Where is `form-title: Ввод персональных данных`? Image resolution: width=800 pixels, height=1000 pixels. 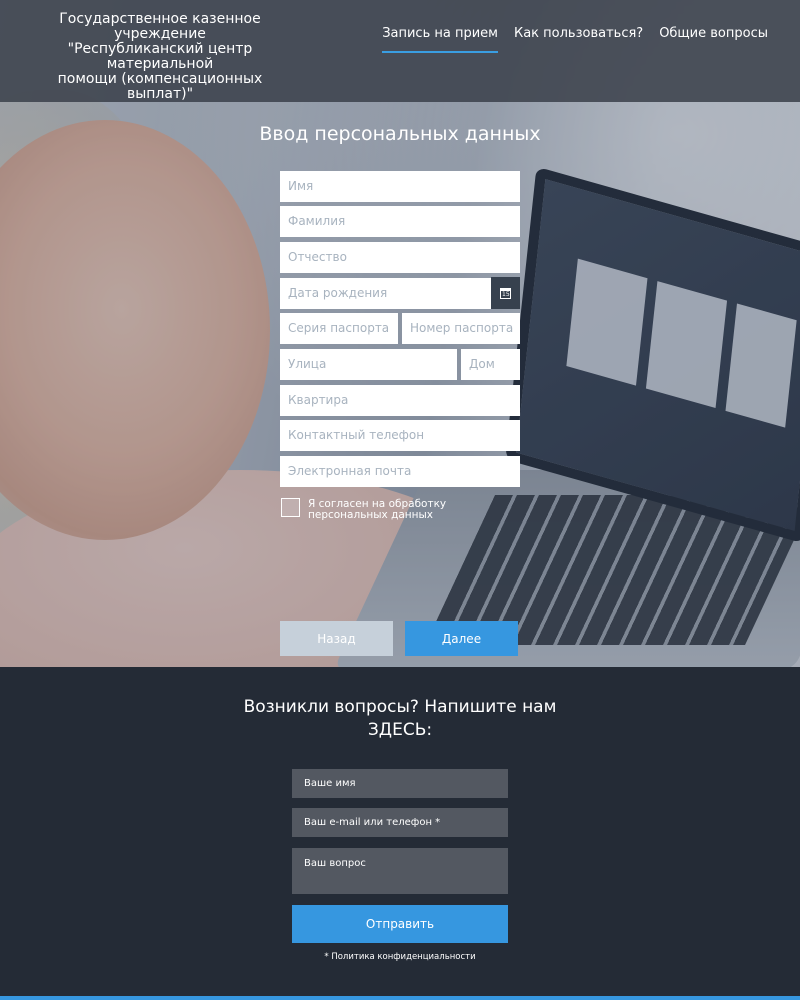
form-title: Ввод персональных данных is located at coordinates (400, 134).